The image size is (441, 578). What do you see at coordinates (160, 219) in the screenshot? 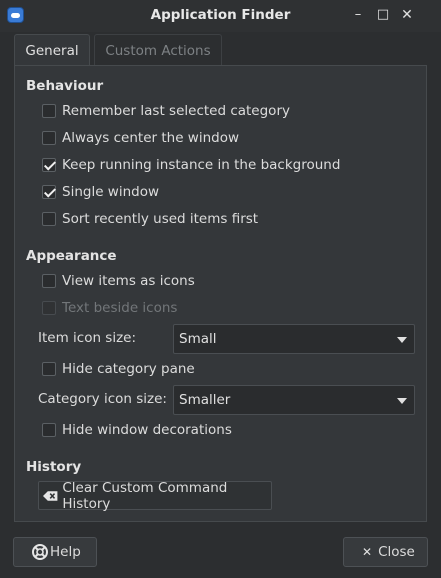
I see `sort-recent-label: Sort recently used items first` at bounding box center [160, 219].